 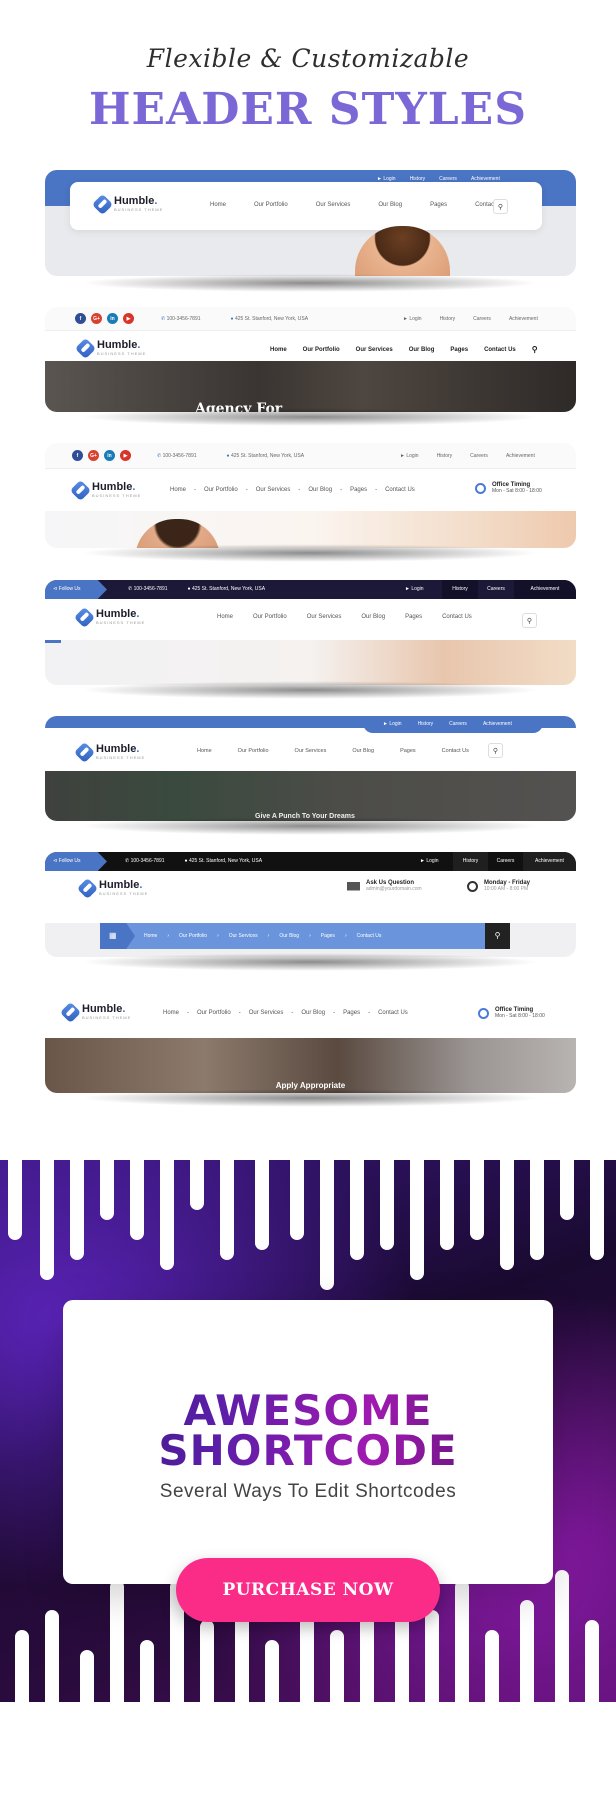 I want to click on search-icon: ⚲, so click(x=535, y=349).